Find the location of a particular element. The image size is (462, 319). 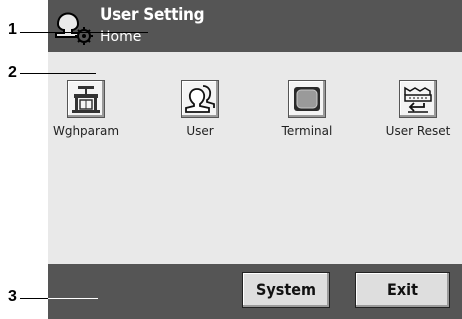

user-reset-button is located at coordinates (418, 99).